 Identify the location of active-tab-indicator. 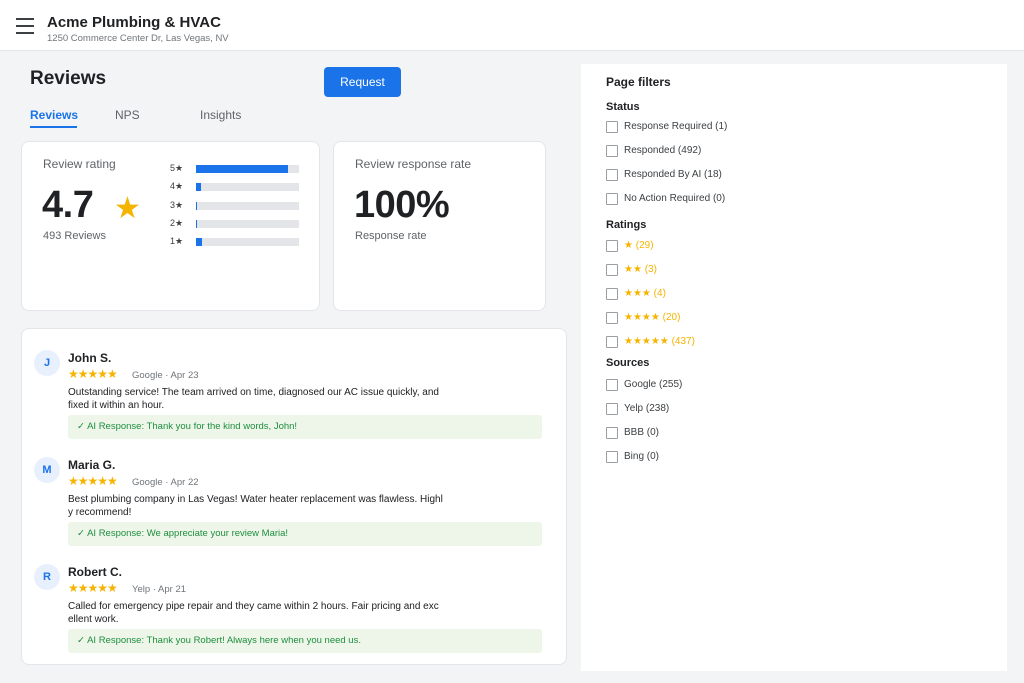
(53, 127).